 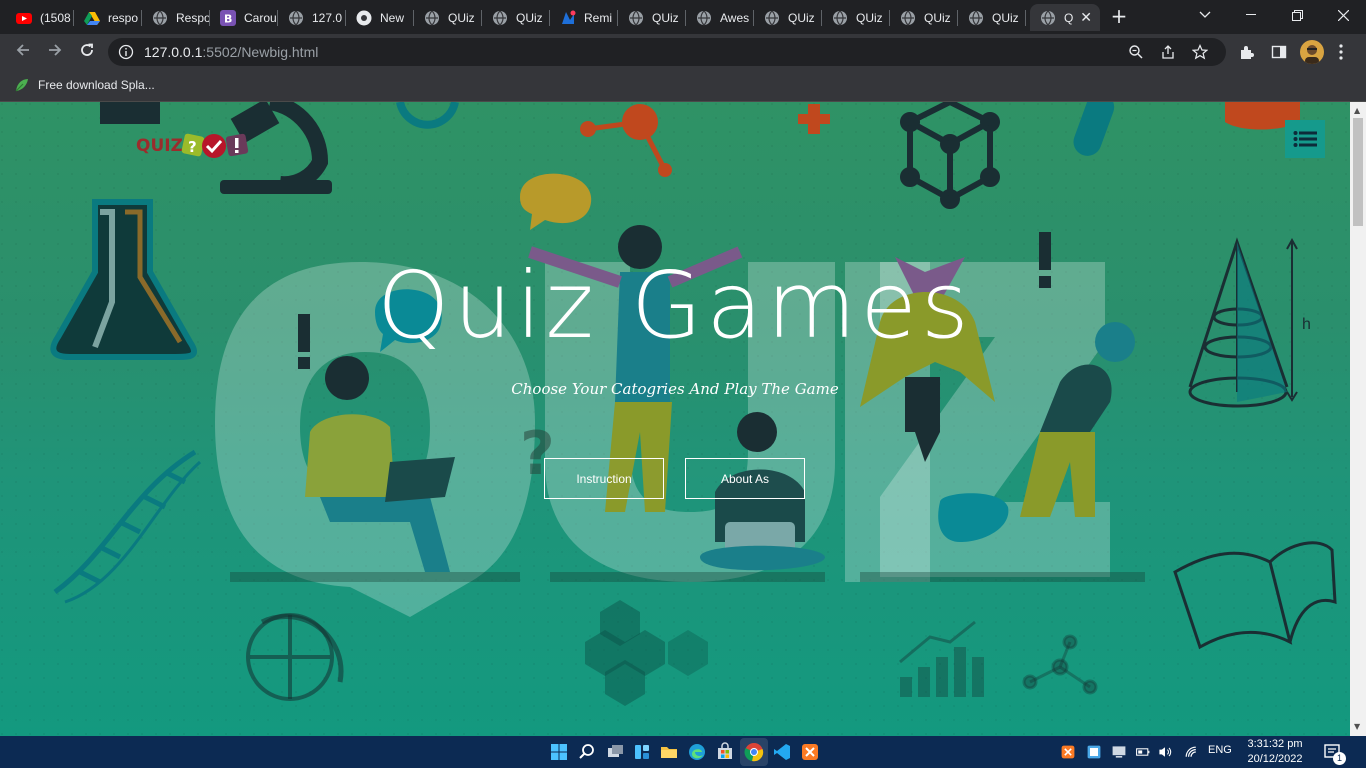 I want to click on browser-tab: respo, so click(x=108, y=17).